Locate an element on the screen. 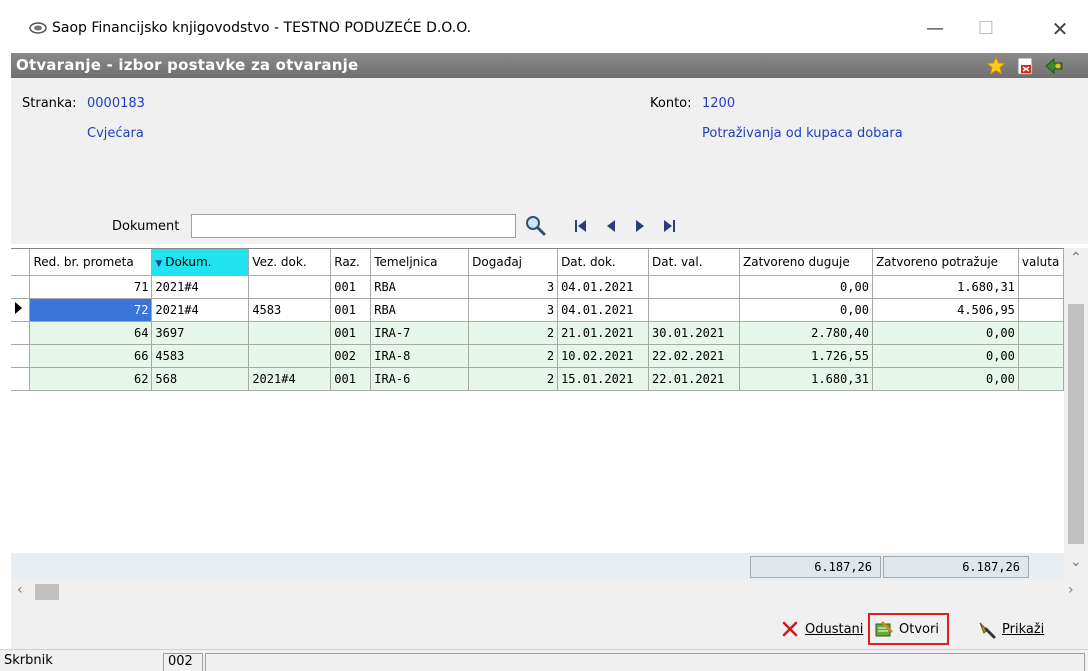 The image size is (1088, 671). dokument-label: Dokument is located at coordinates (146, 226).